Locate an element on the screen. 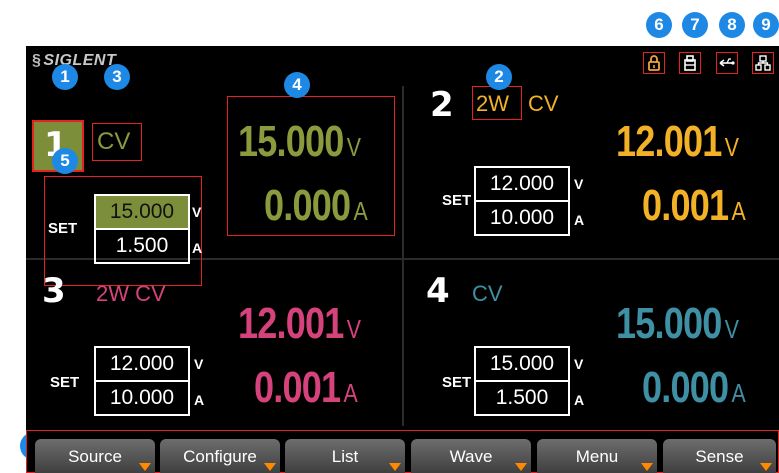 The height and width of the screenshot is (473, 779). softkey-bar: Source Configure List Wave Menu Sense is located at coordinates (402, 451).